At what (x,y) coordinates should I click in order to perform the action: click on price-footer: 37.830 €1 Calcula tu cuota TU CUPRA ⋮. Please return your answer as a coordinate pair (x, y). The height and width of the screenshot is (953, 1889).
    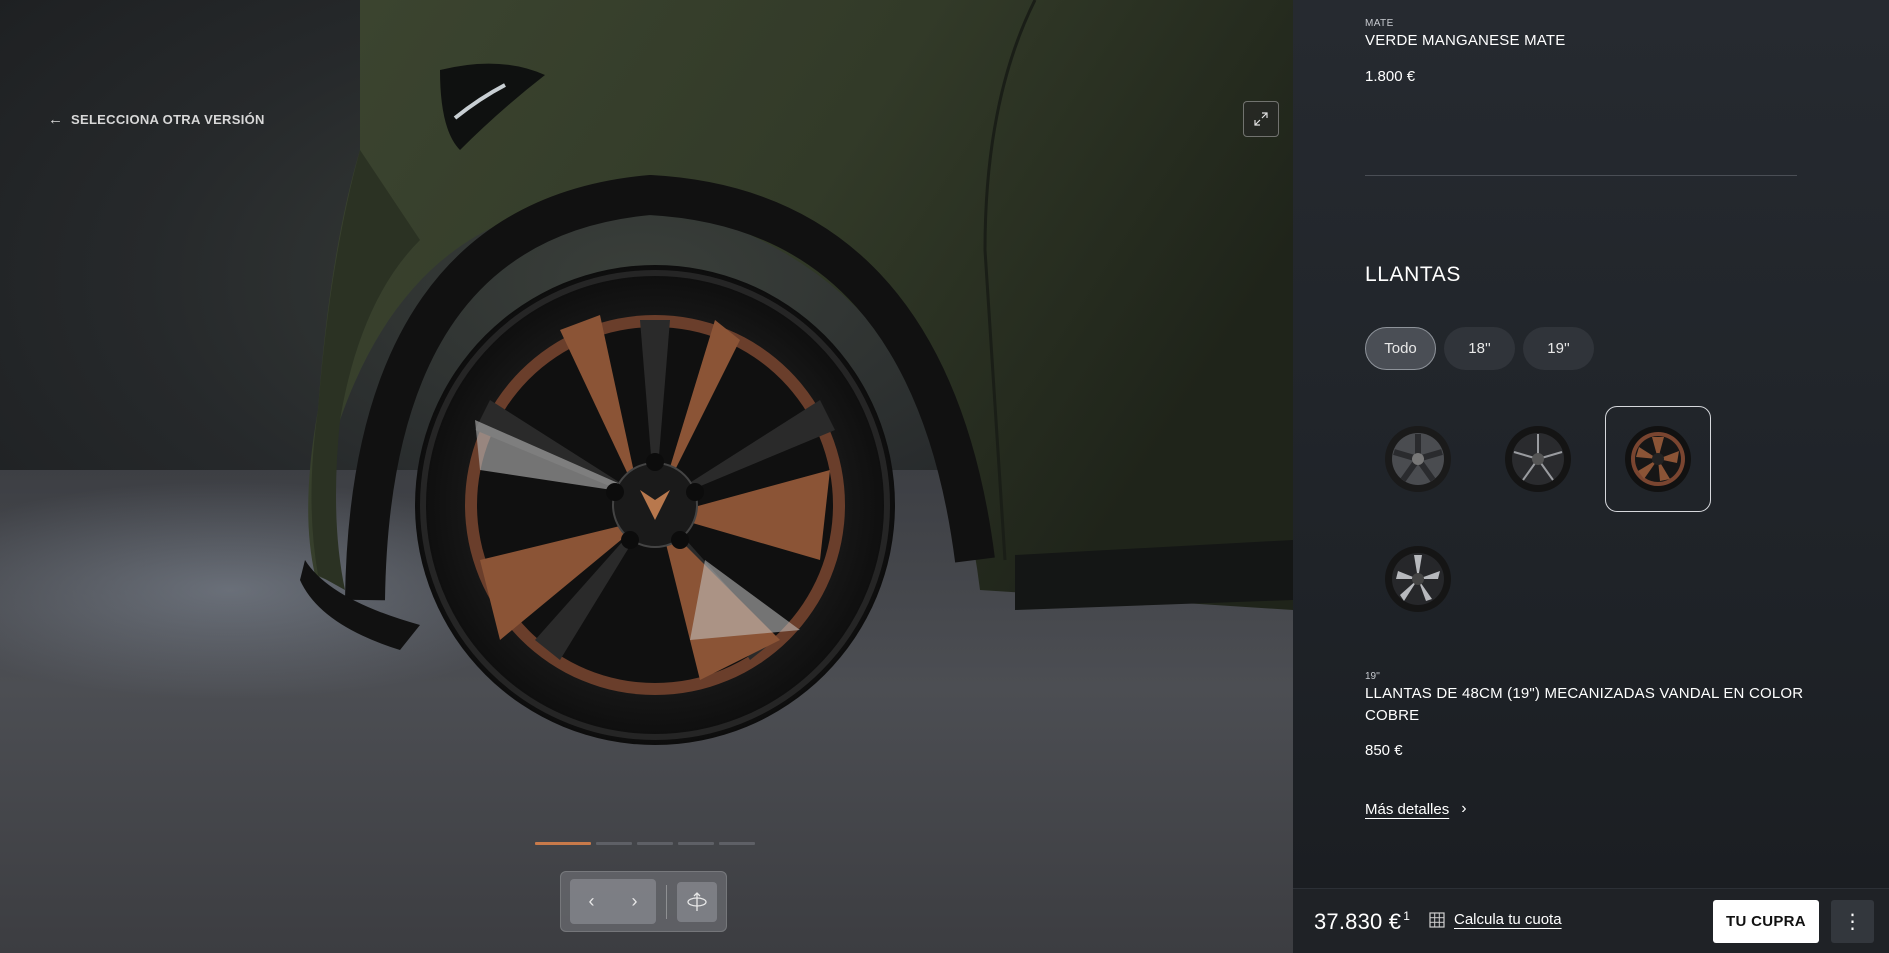
    Looking at the image, I should click on (1591, 920).